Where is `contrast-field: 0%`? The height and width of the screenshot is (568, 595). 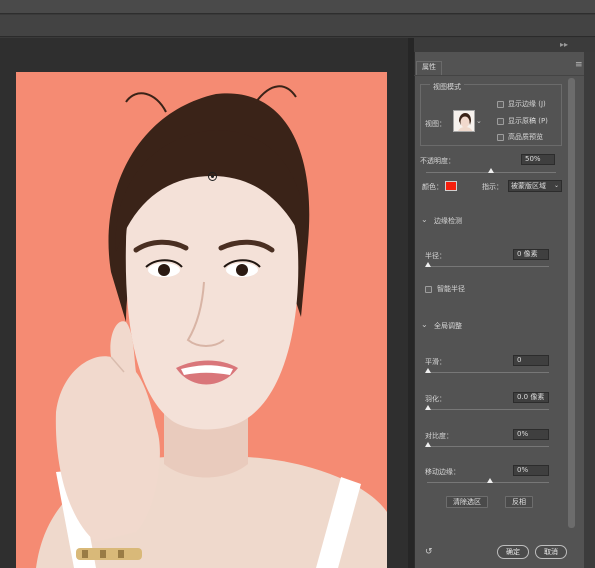
contrast-field: 0% is located at coordinates (531, 434).